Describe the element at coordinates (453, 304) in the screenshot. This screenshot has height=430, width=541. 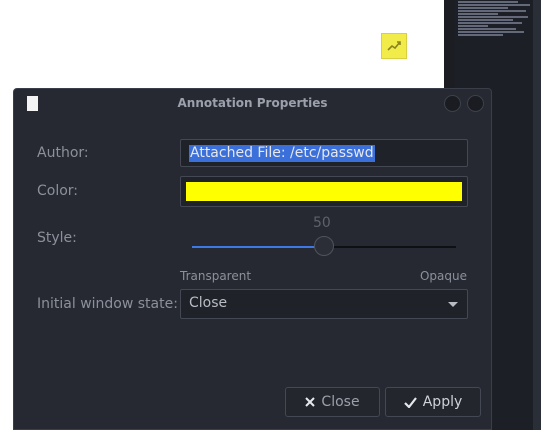
I see `chevron-down-icon` at that location.